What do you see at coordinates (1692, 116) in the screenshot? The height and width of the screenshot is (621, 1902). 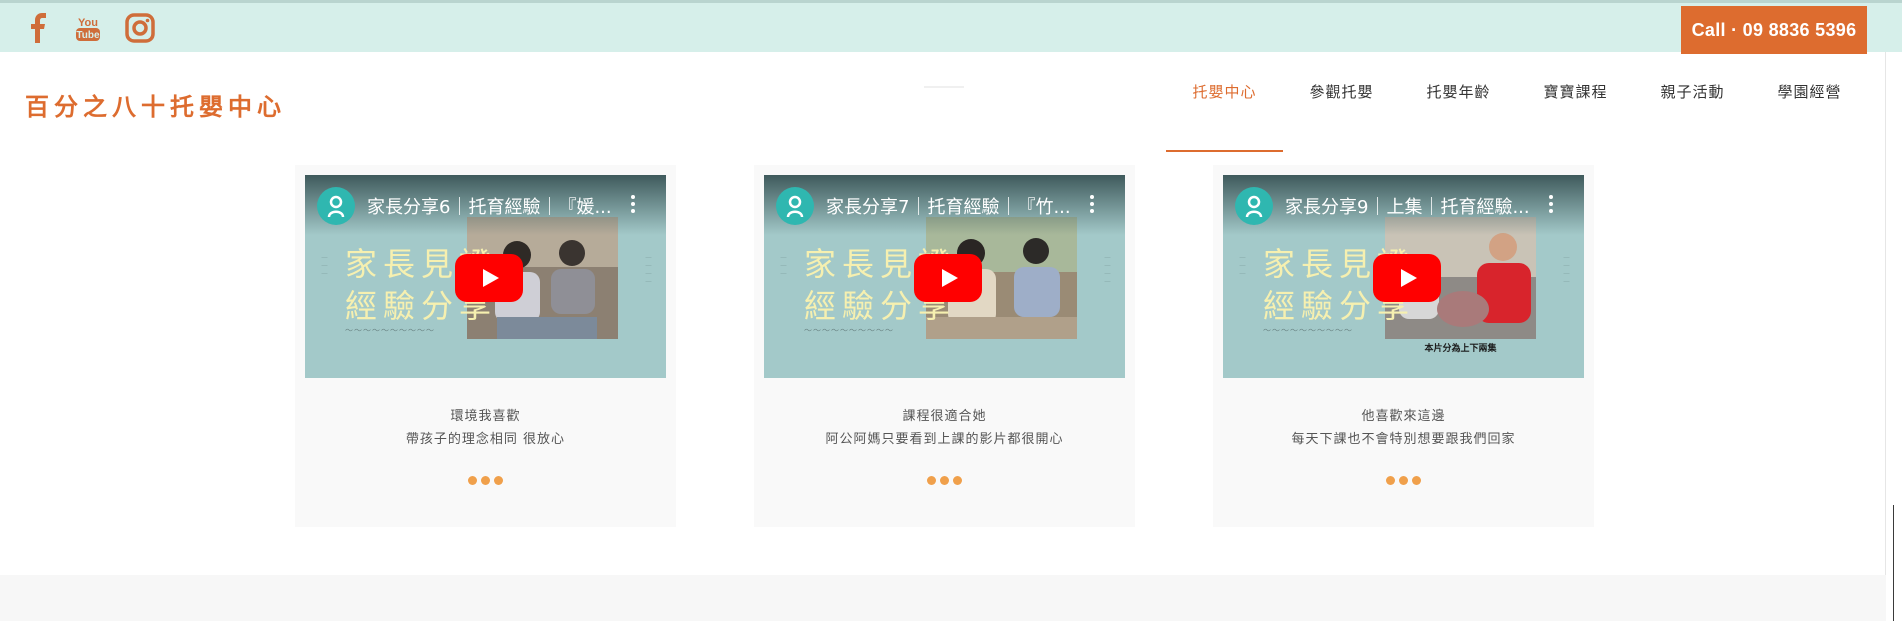 I see `nav-item-activities: 親子活動` at bounding box center [1692, 116].